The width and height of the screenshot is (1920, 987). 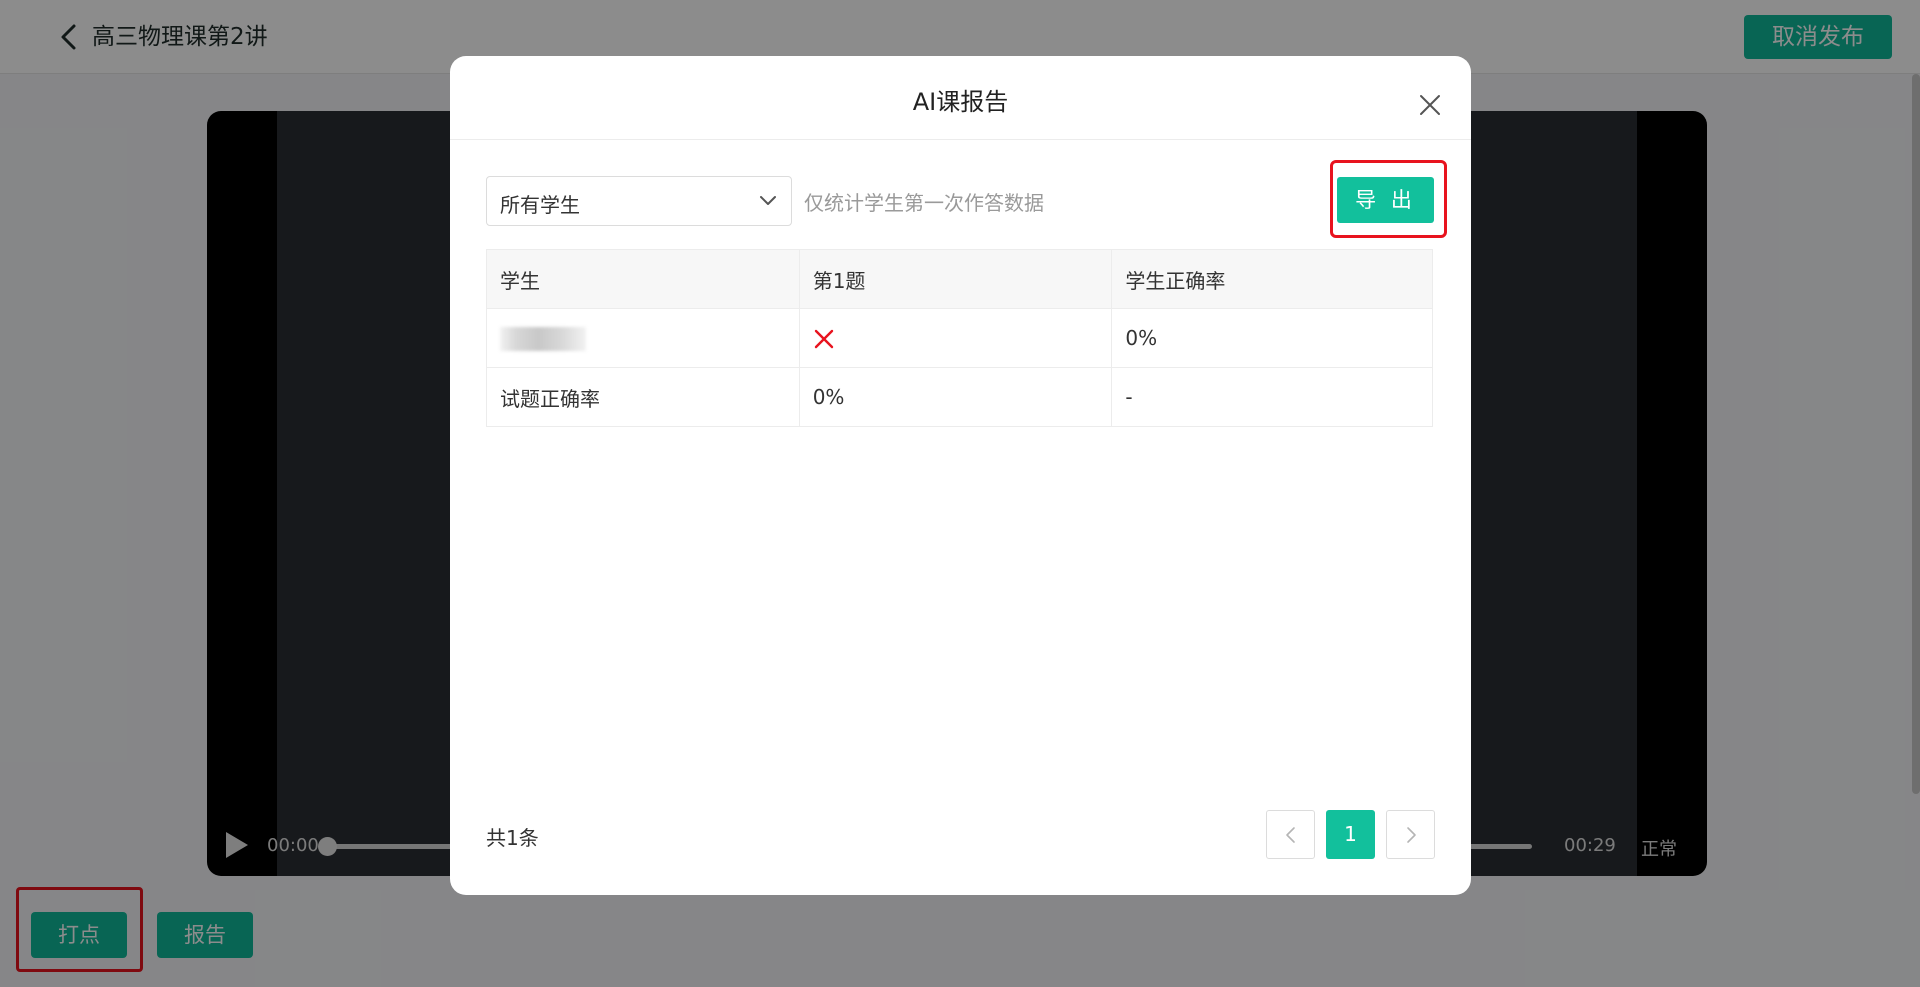 I want to click on pagination-page-1: 1, so click(x=1350, y=834).